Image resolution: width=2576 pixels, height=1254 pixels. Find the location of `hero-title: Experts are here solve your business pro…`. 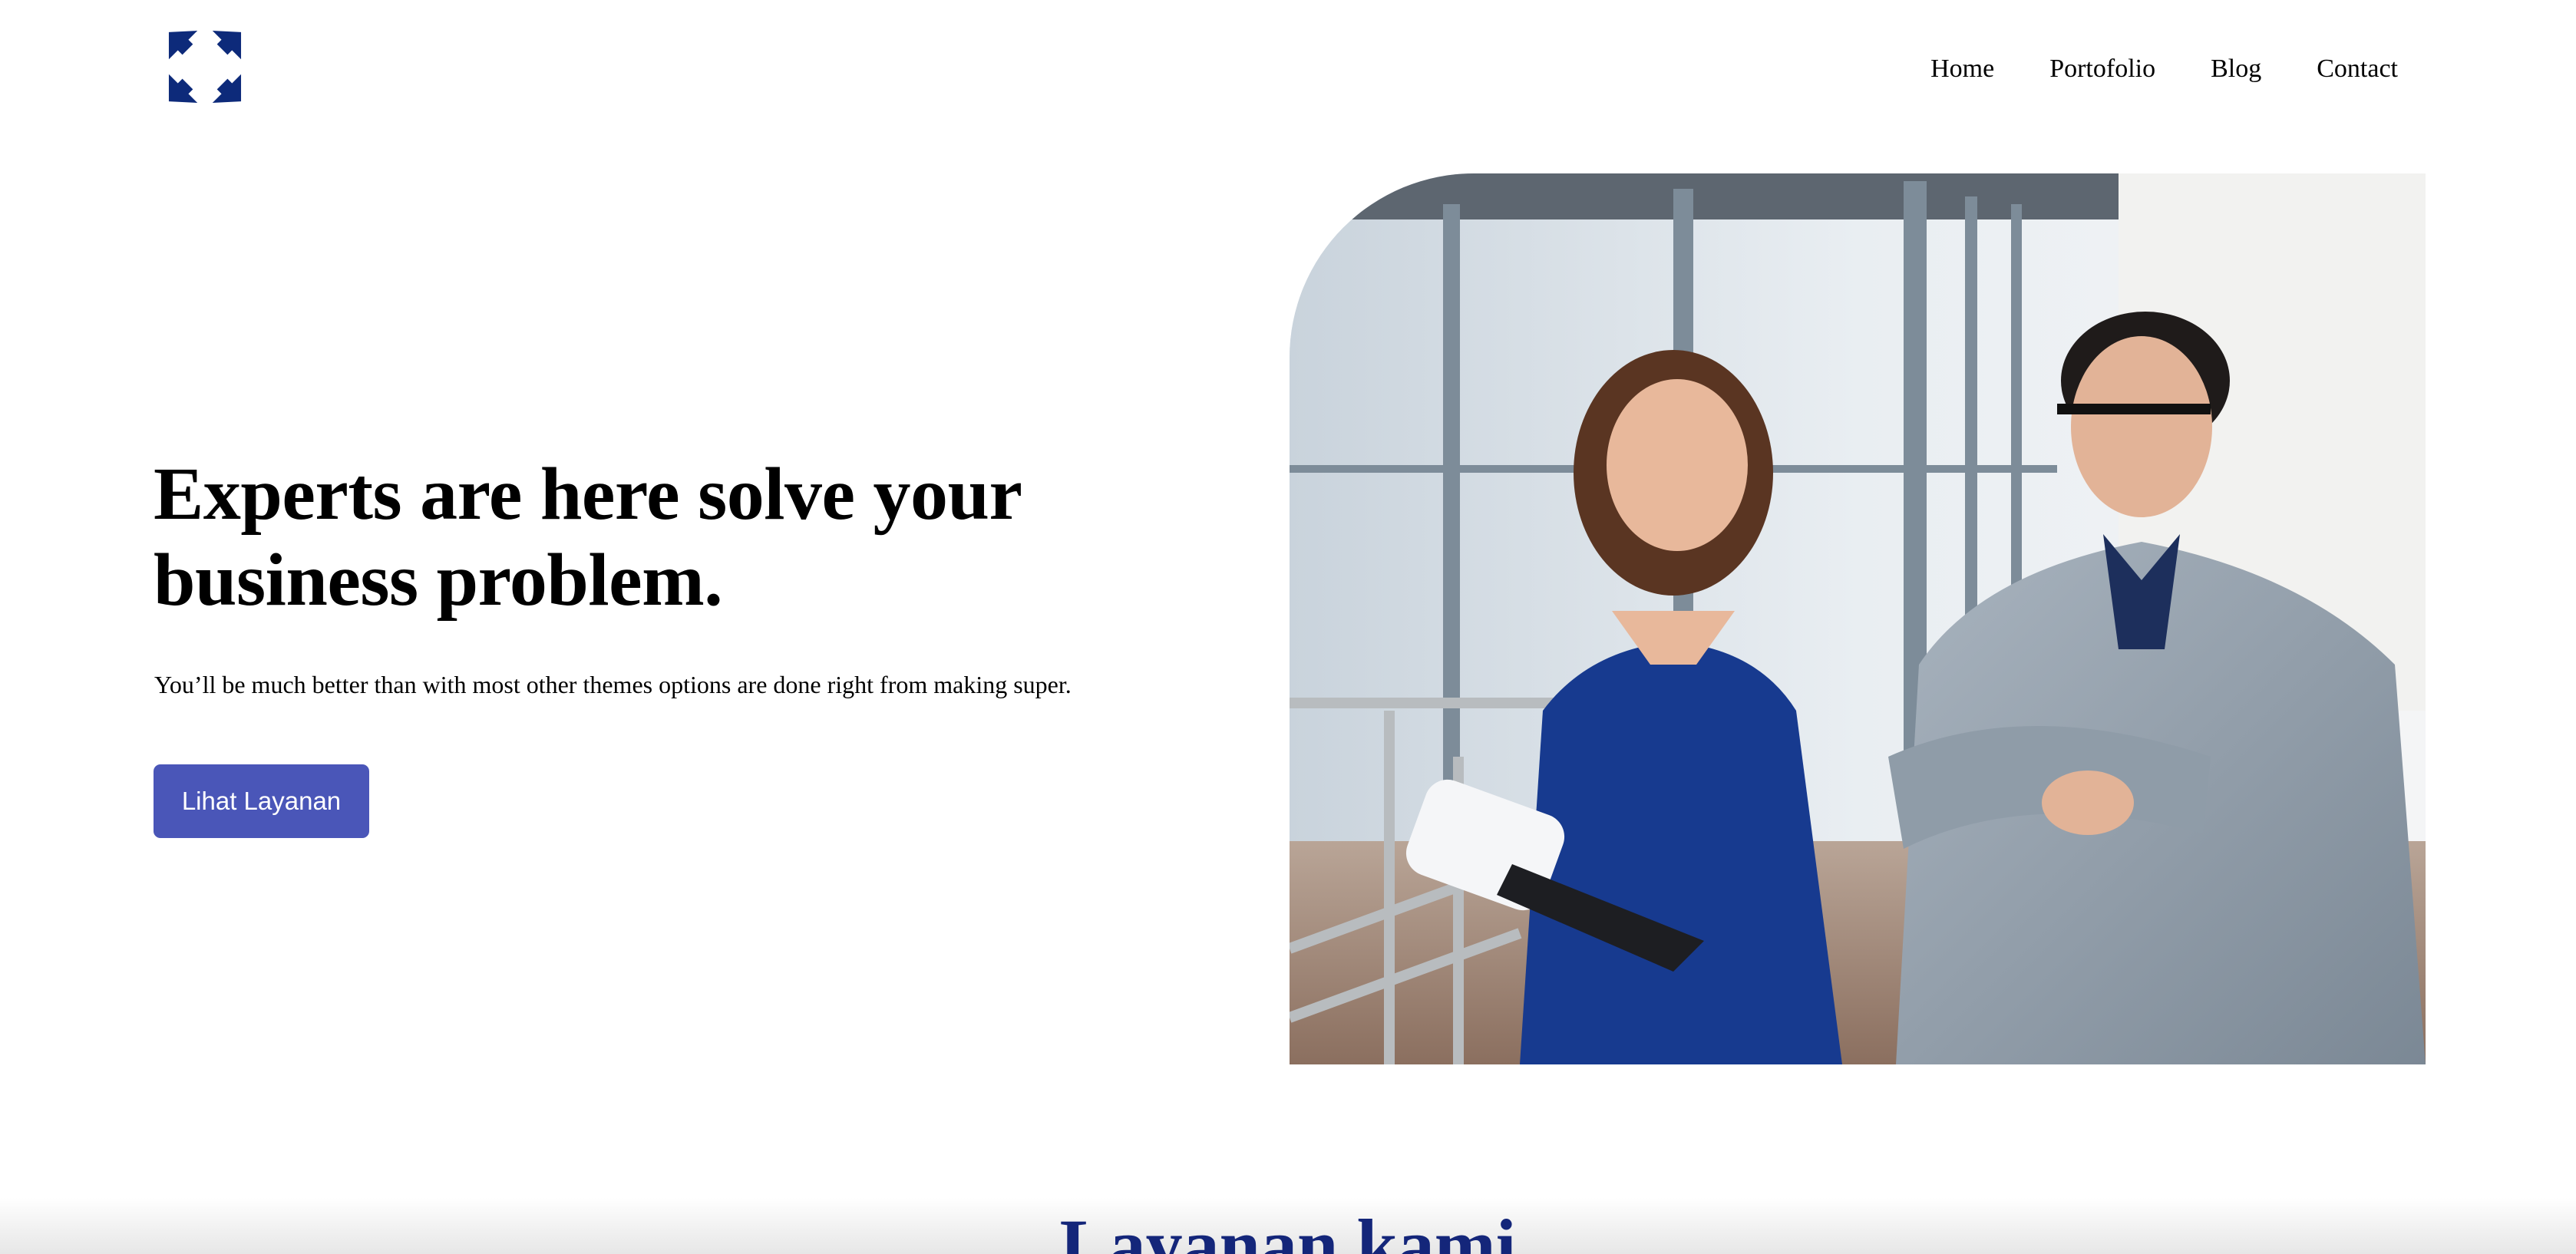

hero-title: Experts are here solve your business pro… is located at coordinates (587, 537).